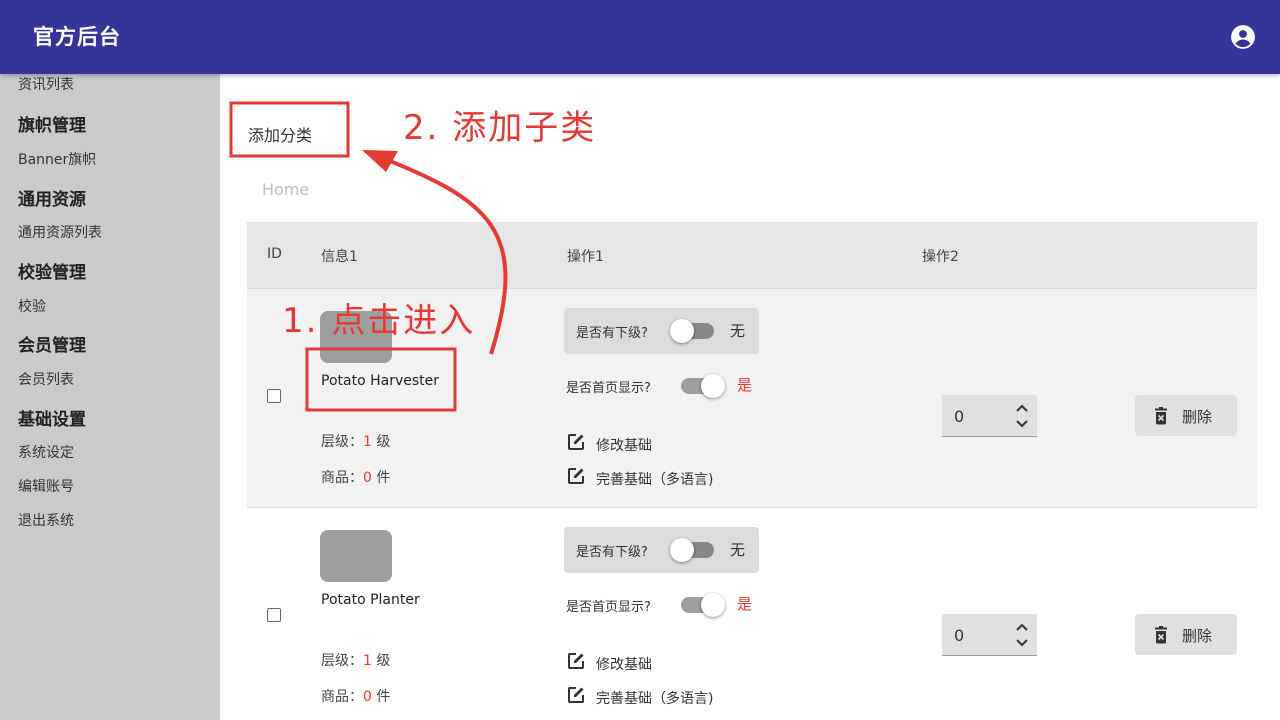  Describe the element at coordinates (356, 556) in the screenshot. I see `category-thumbnail` at that location.